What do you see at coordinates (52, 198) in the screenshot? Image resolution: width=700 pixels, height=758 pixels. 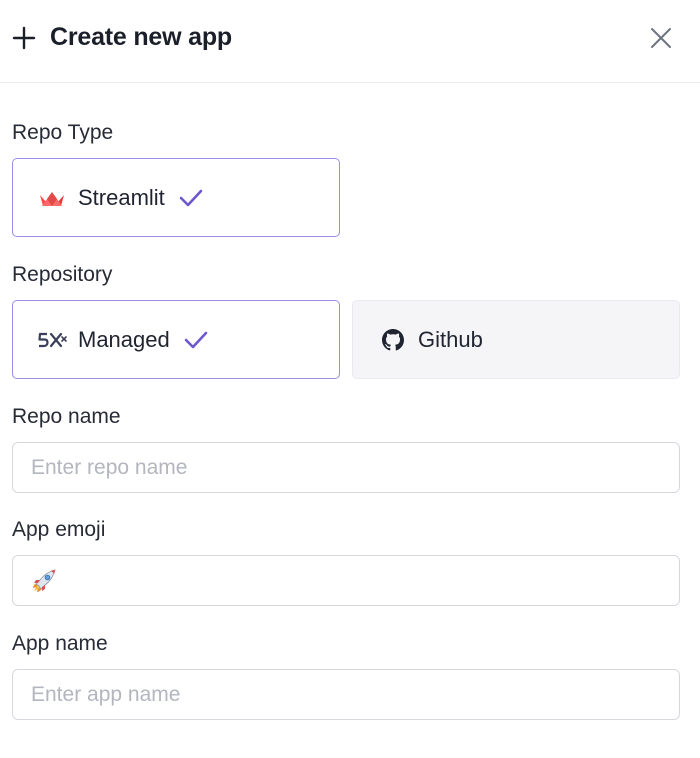 I see `streamlit-crown-icon` at bounding box center [52, 198].